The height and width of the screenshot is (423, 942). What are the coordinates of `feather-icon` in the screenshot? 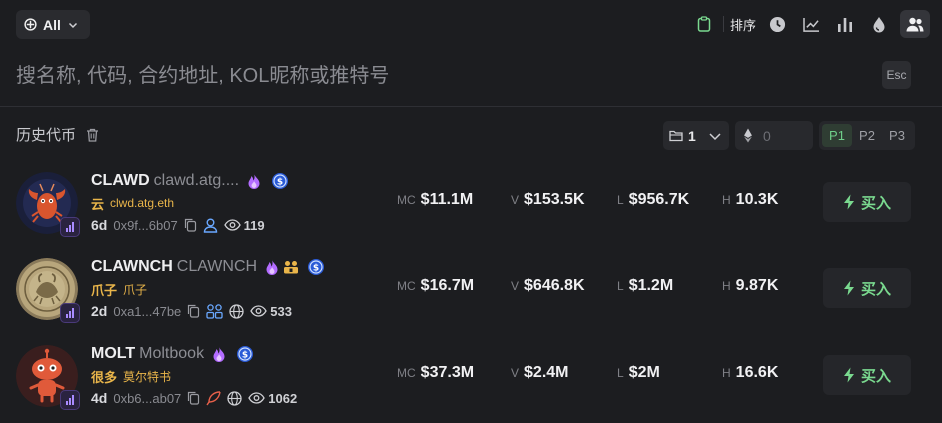 It's located at (213, 398).